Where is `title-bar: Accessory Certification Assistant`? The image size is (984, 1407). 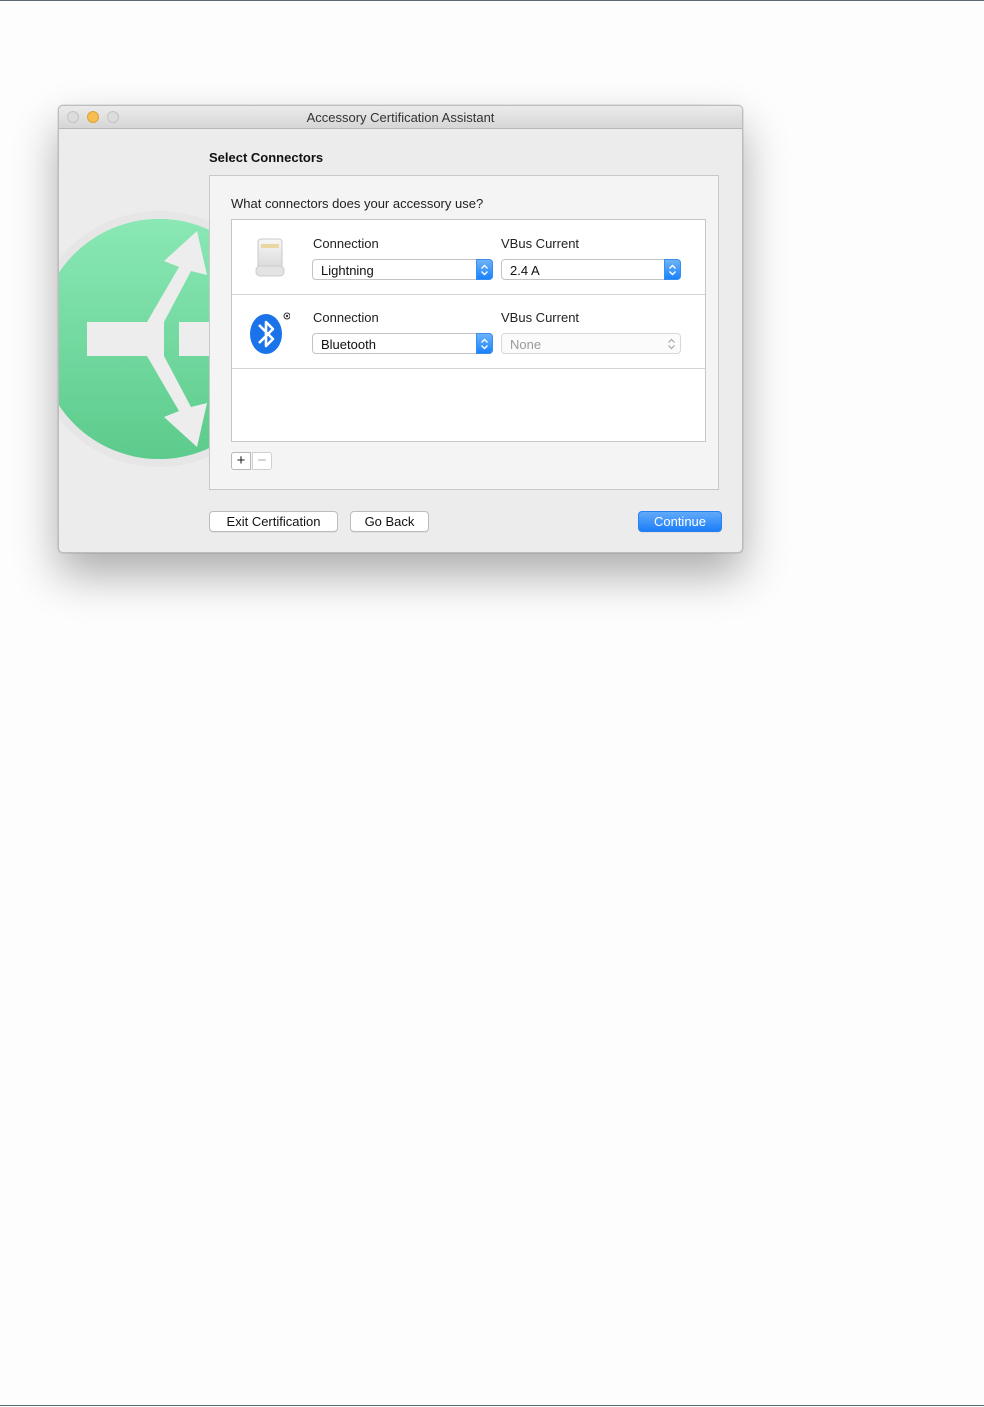
title-bar: Accessory Certification Assistant is located at coordinates (400, 117).